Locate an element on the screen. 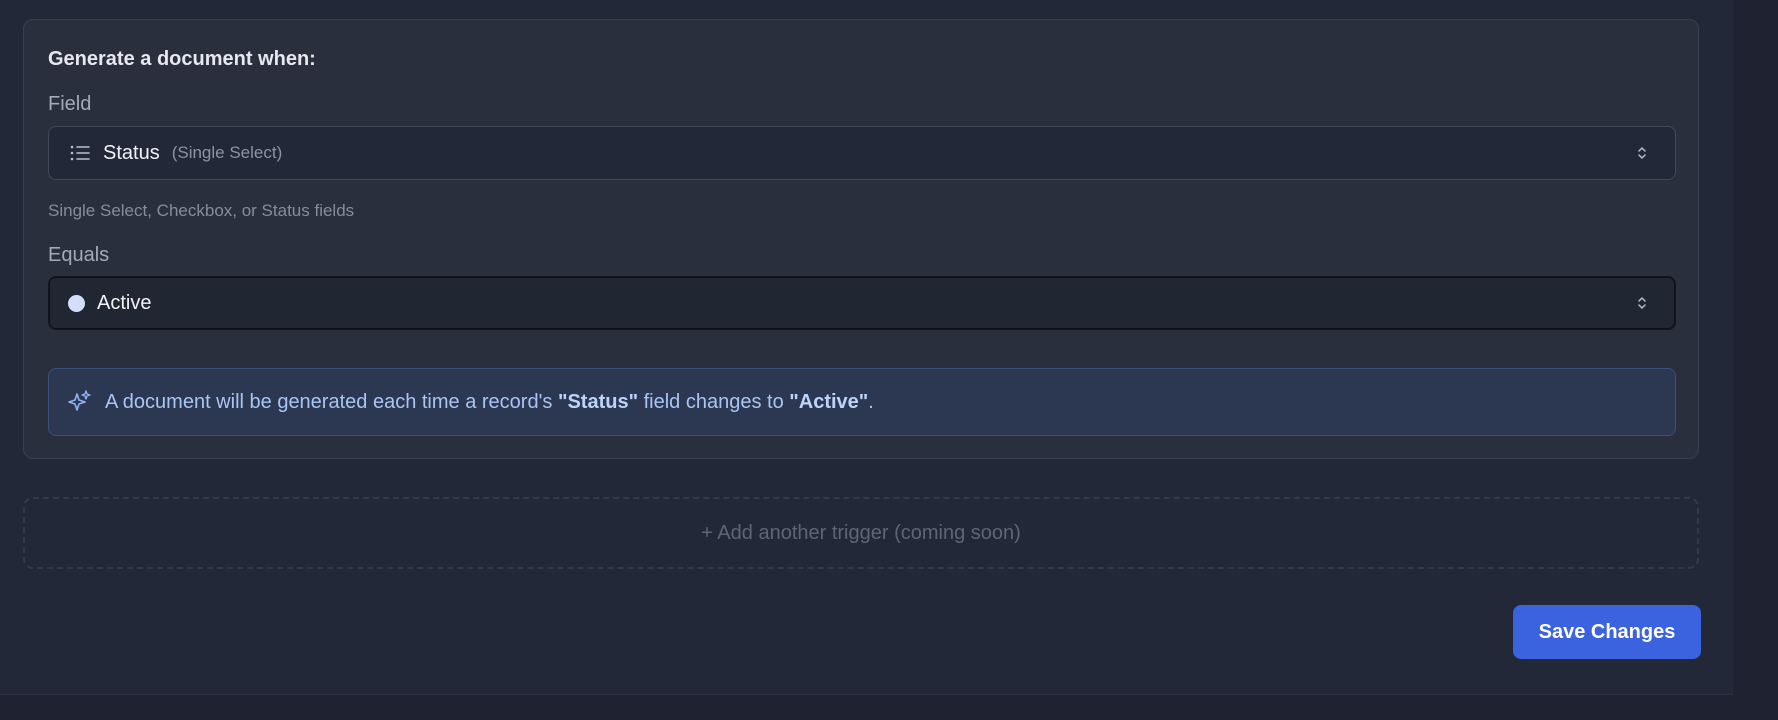  field-select: Status (Single Select) is located at coordinates (862, 153).